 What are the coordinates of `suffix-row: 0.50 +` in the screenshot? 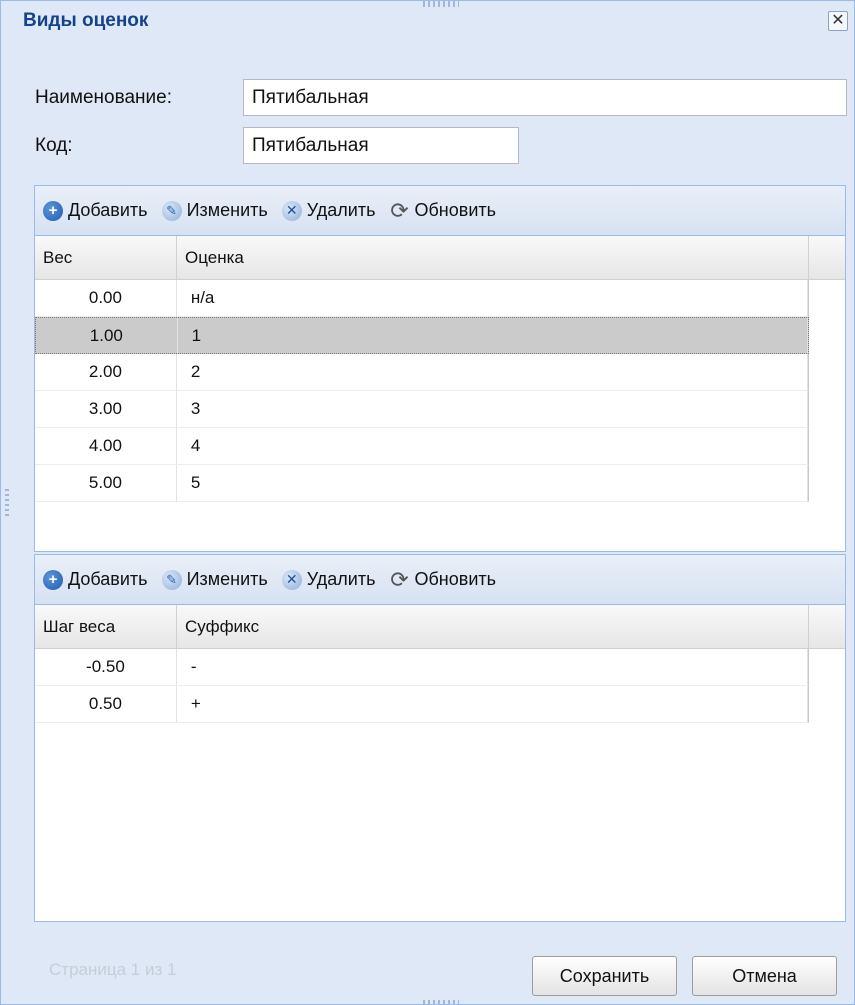 It's located at (422, 704).